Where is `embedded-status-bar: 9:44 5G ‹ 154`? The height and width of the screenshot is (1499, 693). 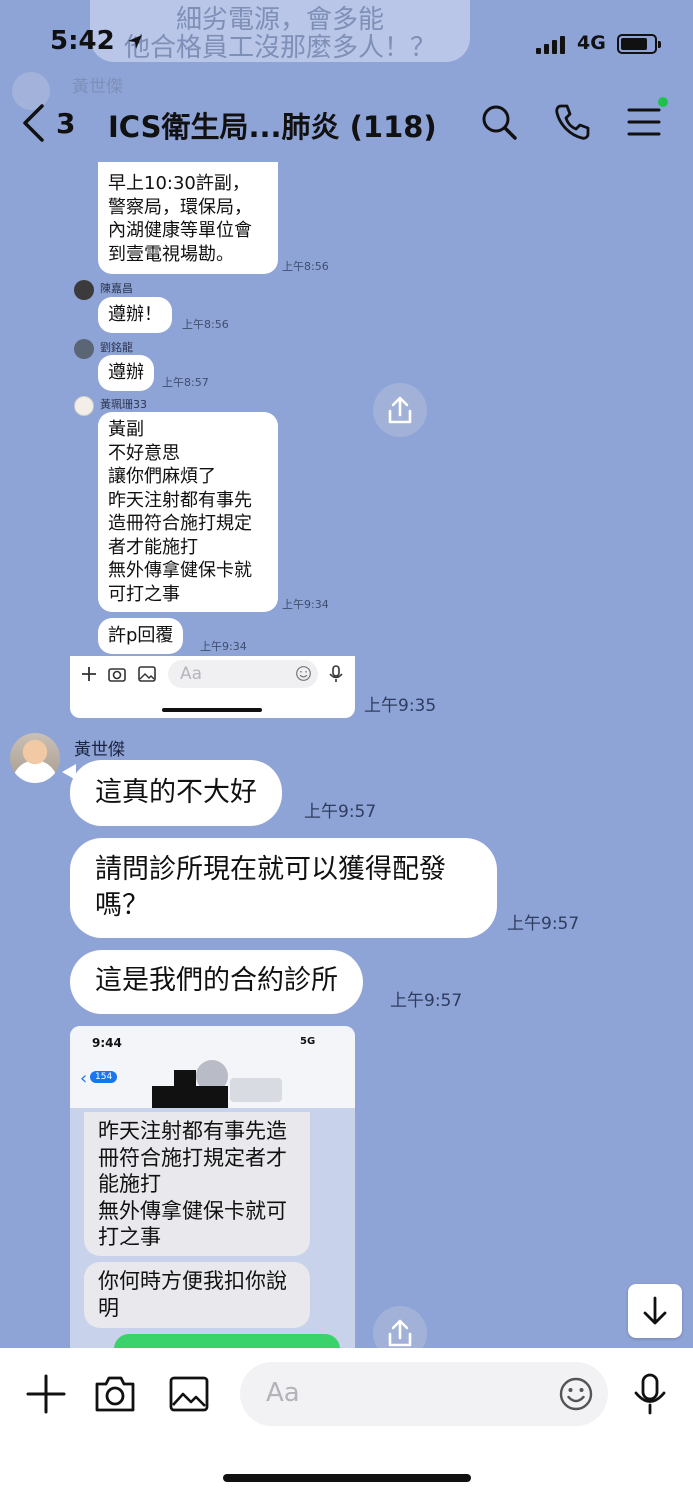
embedded-status-bar: 9:44 5G ‹ 154 is located at coordinates (212, 1067).